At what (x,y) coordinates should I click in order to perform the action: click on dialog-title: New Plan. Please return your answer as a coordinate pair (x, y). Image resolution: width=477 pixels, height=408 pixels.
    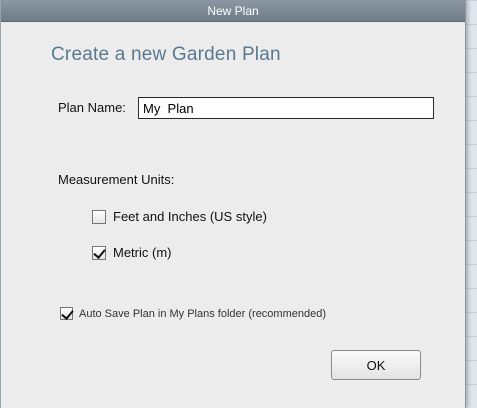
    Looking at the image, I should click on (233, 11).